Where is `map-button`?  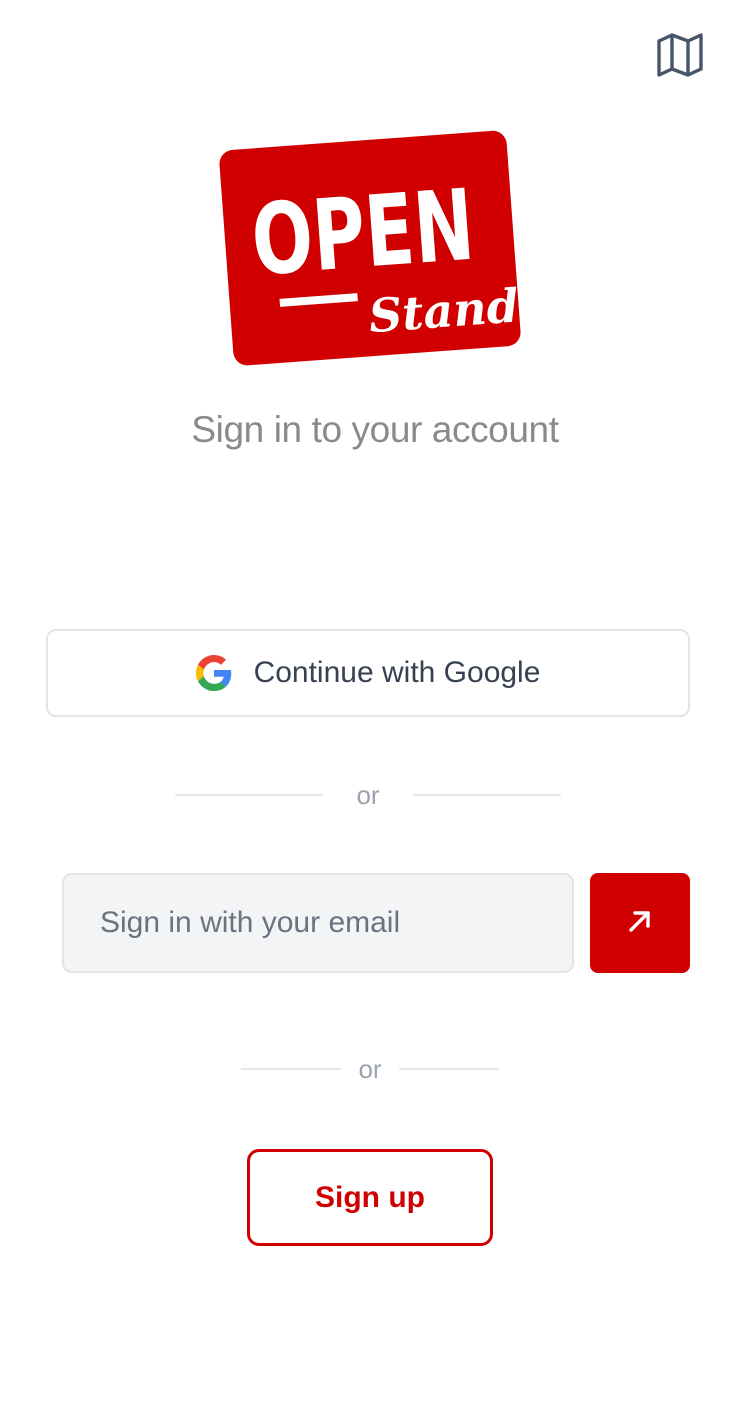 map-button is located at coordinates (680, 57).